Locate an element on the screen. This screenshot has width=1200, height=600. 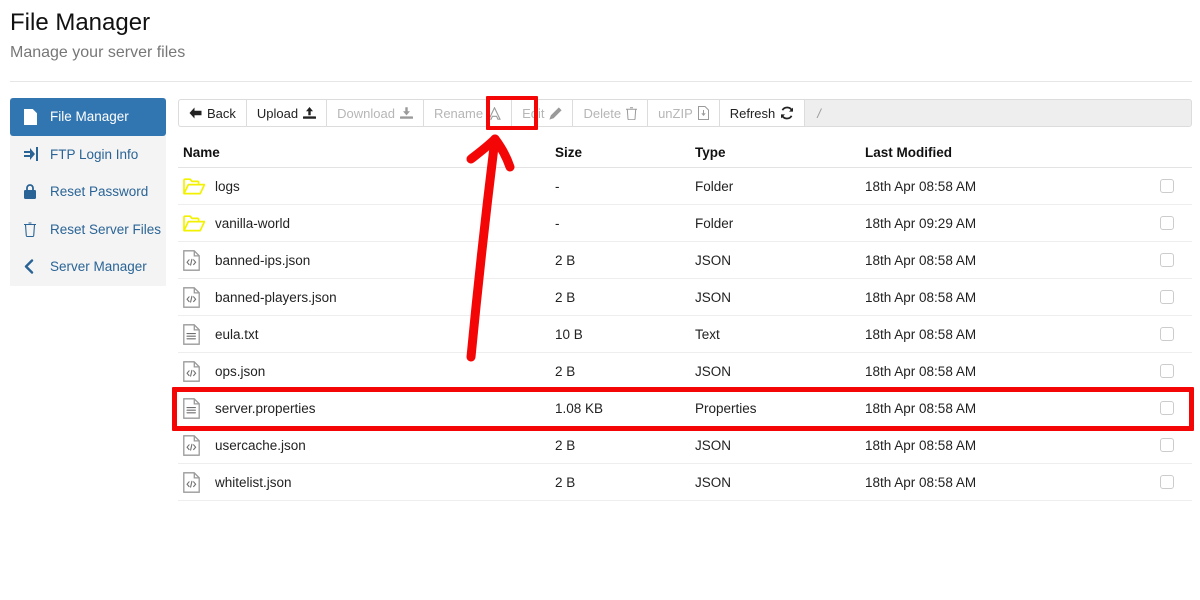
cell-name: logs is located at coordinates (366, 186).